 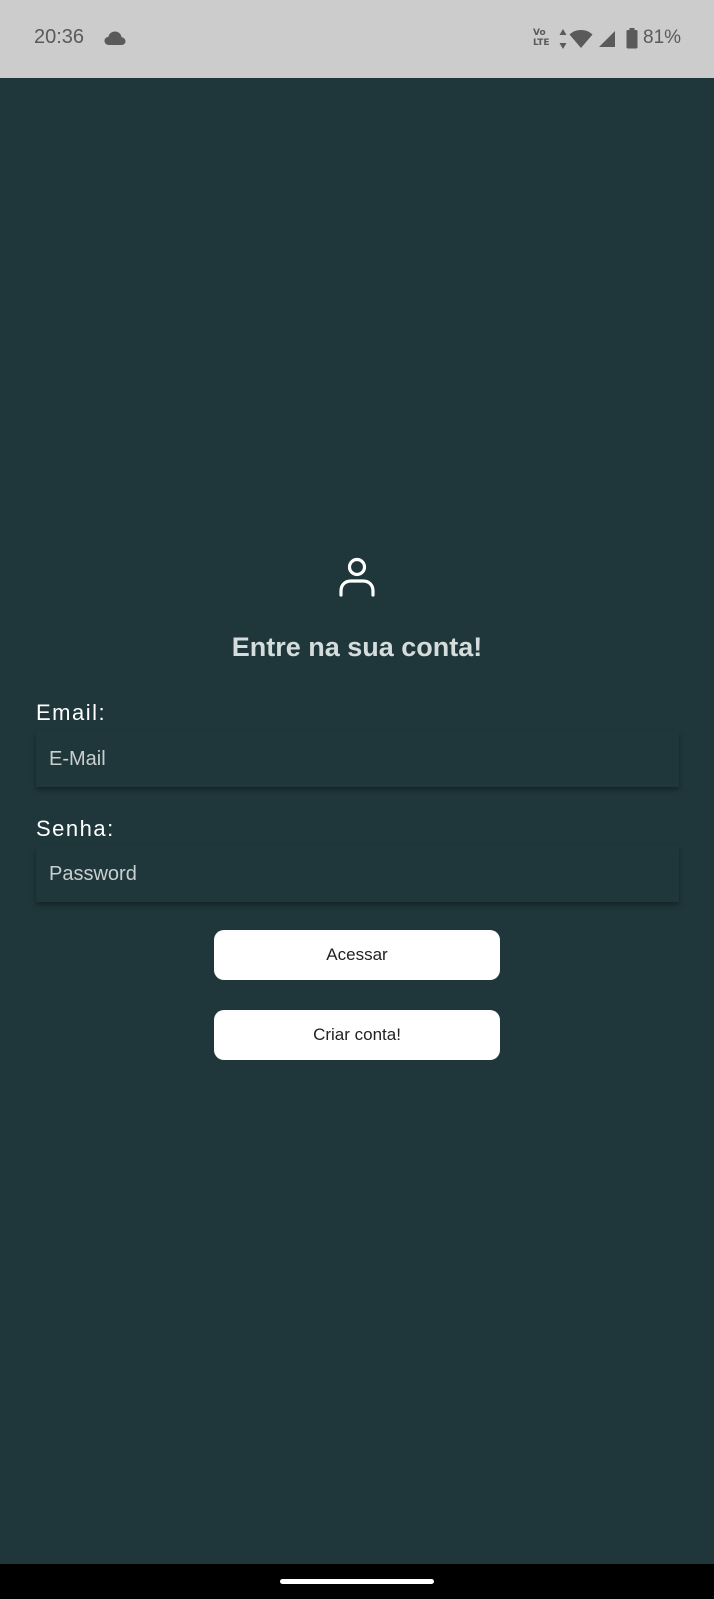 I want to click on status-time: 20:36, so click(x=59, y=37).